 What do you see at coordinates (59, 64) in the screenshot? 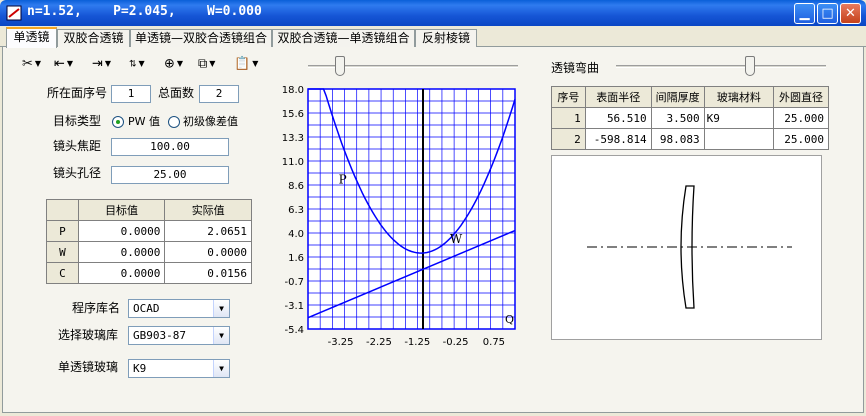
I see `align-left-icon: ⇤` at bounding box center [59, 64].